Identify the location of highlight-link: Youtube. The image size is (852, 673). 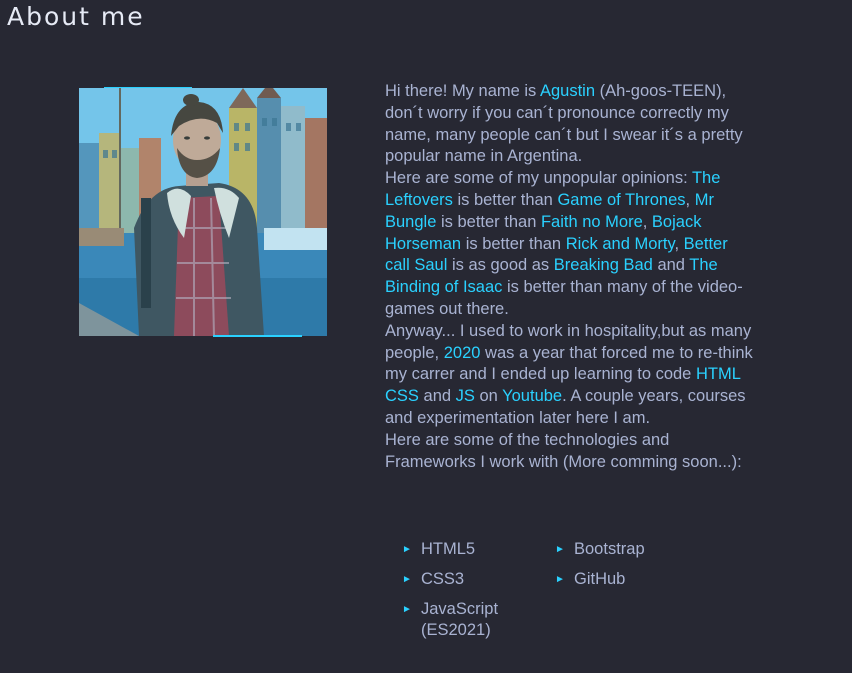
(532, 396).